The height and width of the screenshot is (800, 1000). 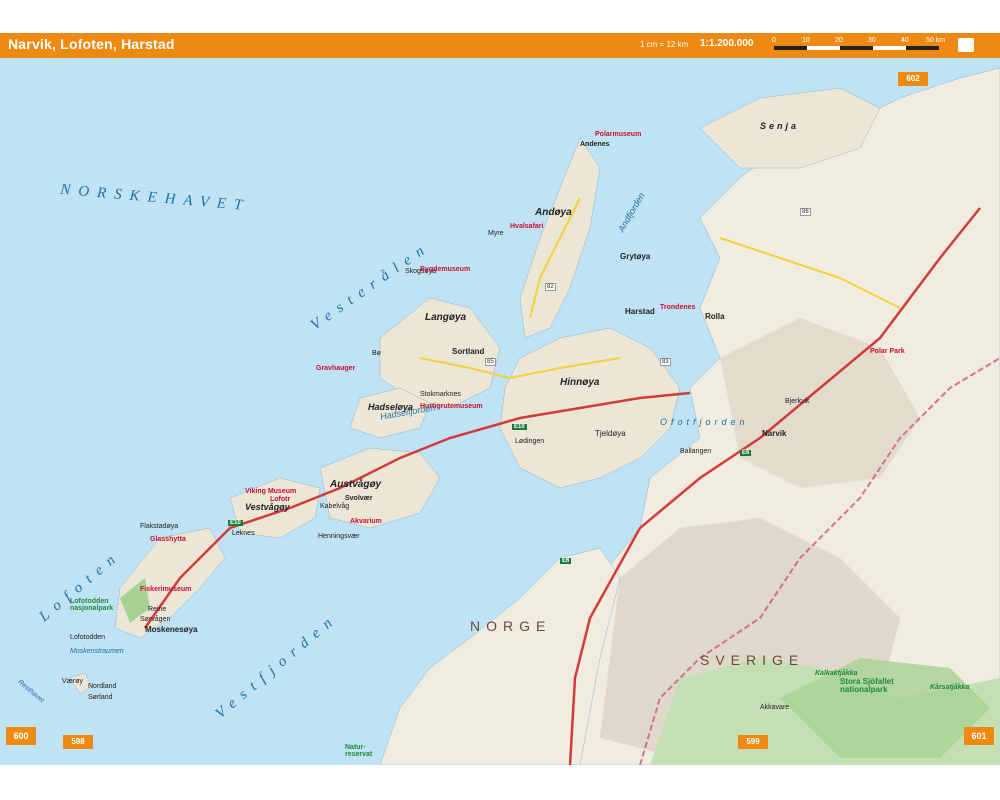 What do you see at coordinates (280, 499) in the screenshot?
I see `sight-lofotr: Lofotr` at bounding box center [280, 499].